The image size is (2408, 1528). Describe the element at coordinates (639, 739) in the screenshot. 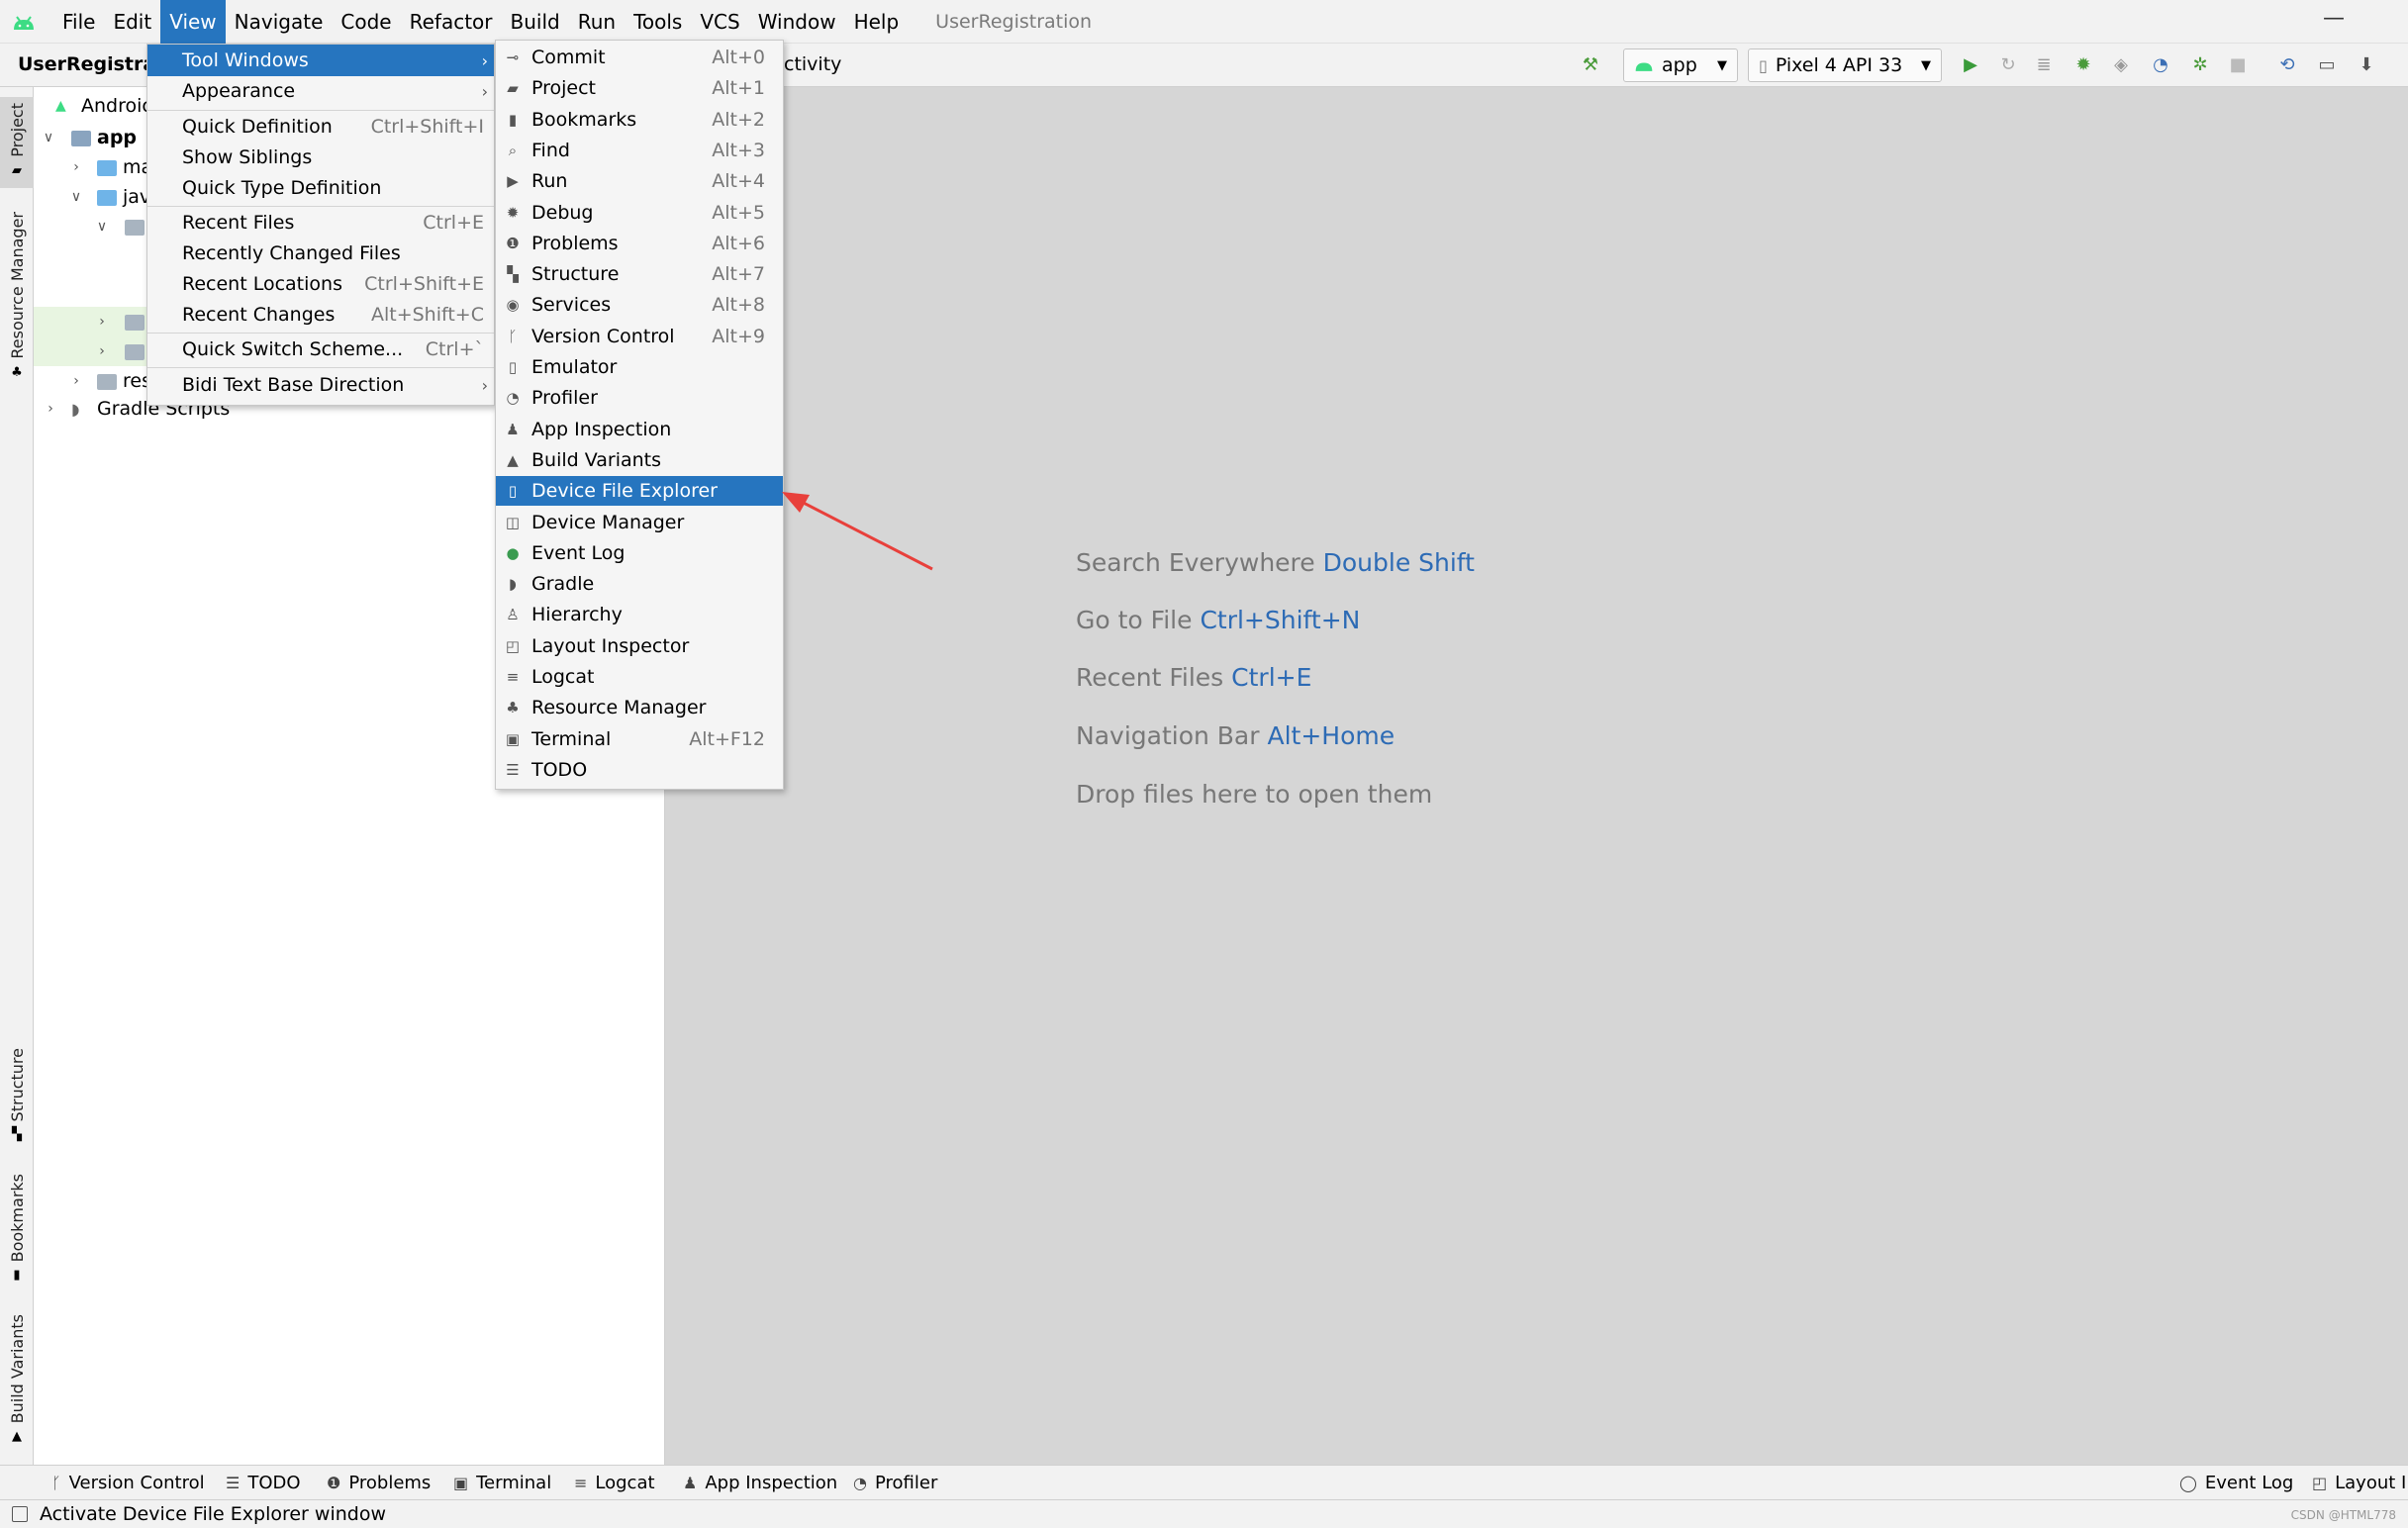

I see `tool-window-item-terminal: ▣ Terminal Alt+F12` at that location.